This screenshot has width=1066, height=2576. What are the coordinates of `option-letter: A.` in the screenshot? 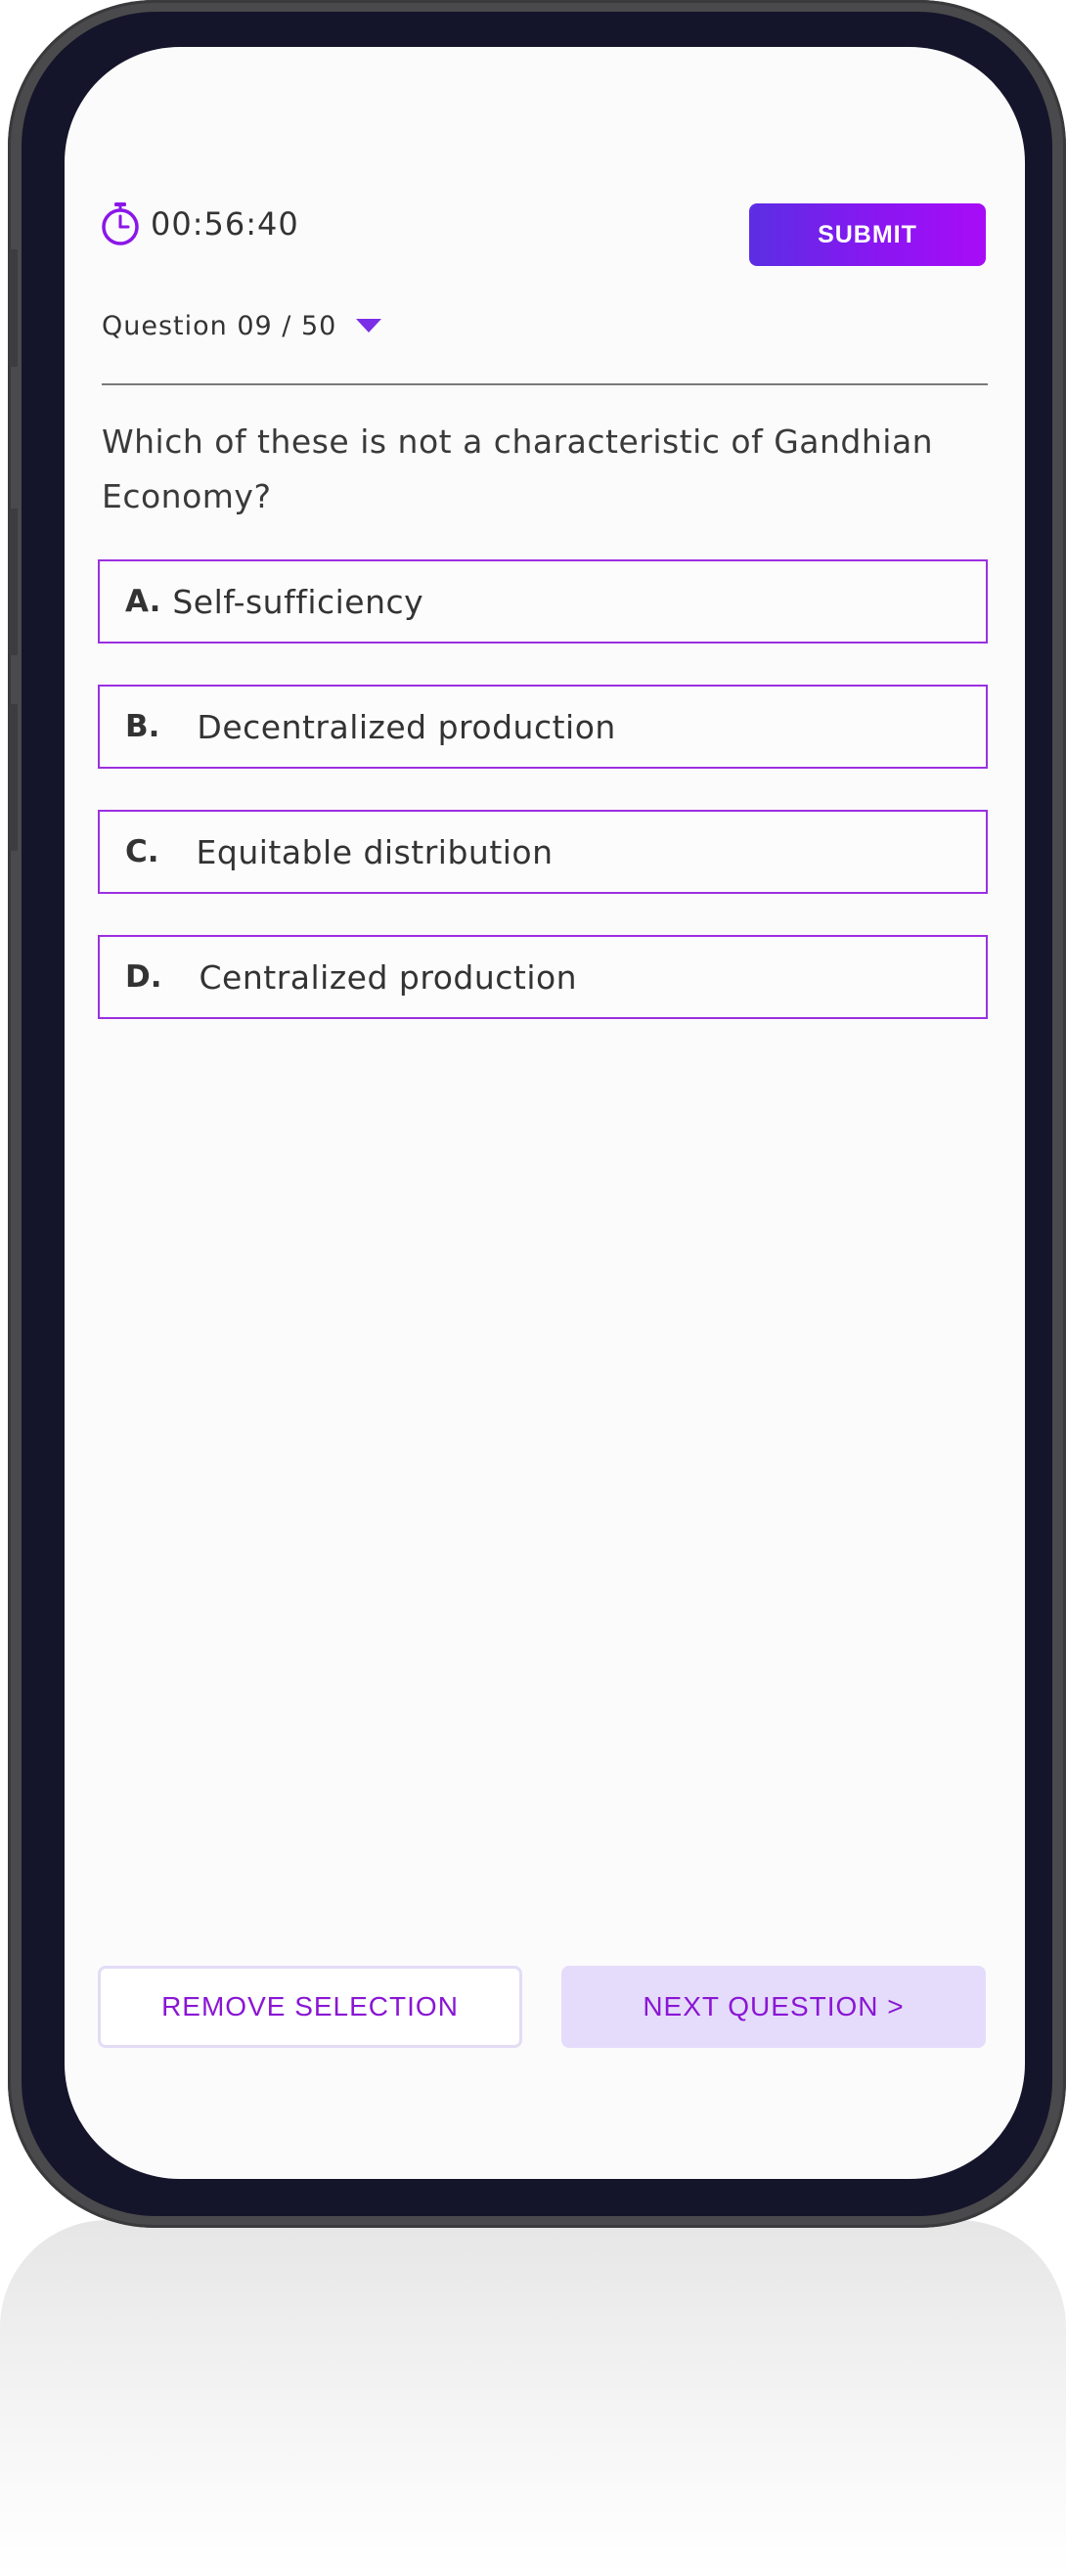 It's located at (143, 602).